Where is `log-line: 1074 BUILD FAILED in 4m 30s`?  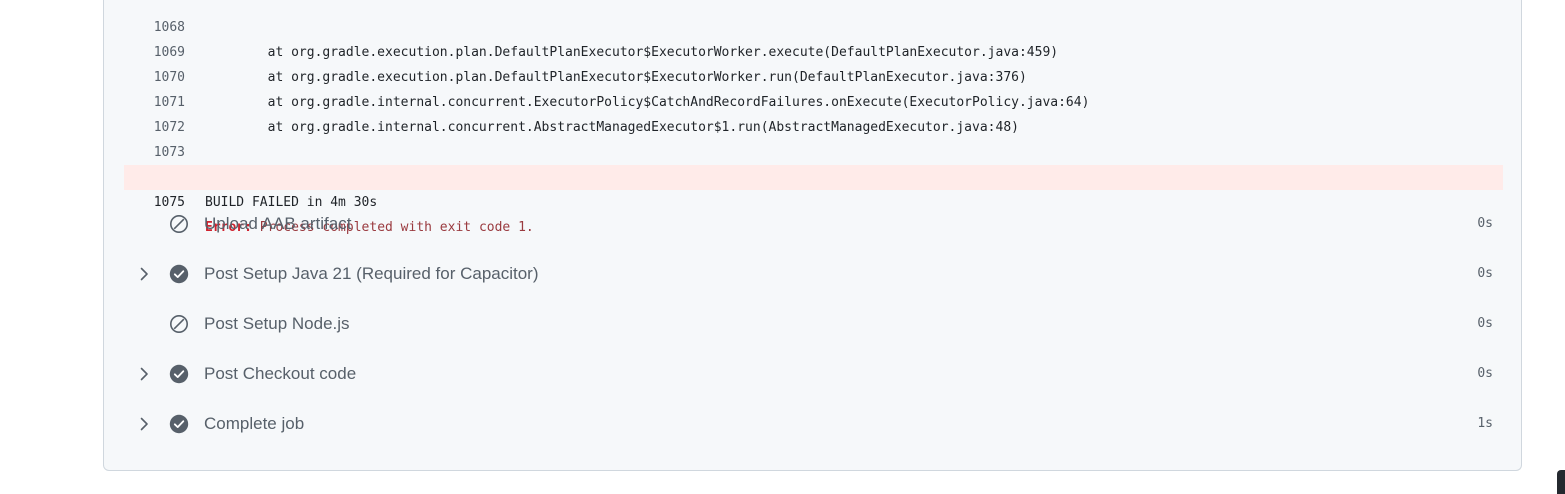
log-line: 1074 BUILD FAILED in 4m 30s is located at coordinates (813, 175).